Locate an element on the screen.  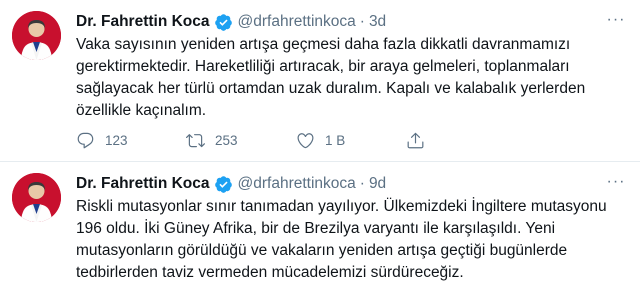
like-icon is located at coordinates (305, 140).